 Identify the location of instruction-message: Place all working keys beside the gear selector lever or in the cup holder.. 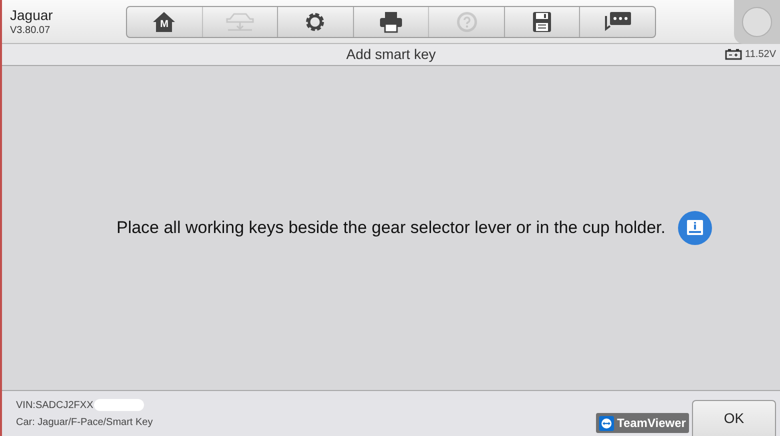
(391, 228).